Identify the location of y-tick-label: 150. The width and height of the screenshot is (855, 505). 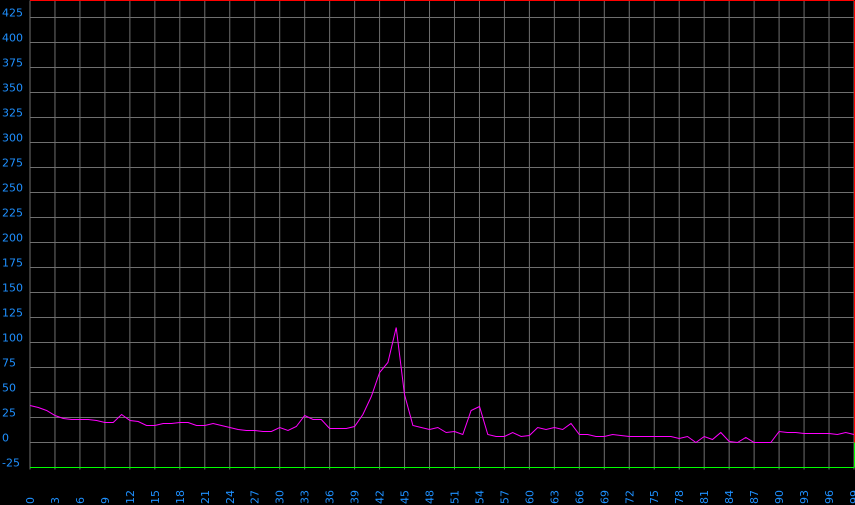
(12, 288).